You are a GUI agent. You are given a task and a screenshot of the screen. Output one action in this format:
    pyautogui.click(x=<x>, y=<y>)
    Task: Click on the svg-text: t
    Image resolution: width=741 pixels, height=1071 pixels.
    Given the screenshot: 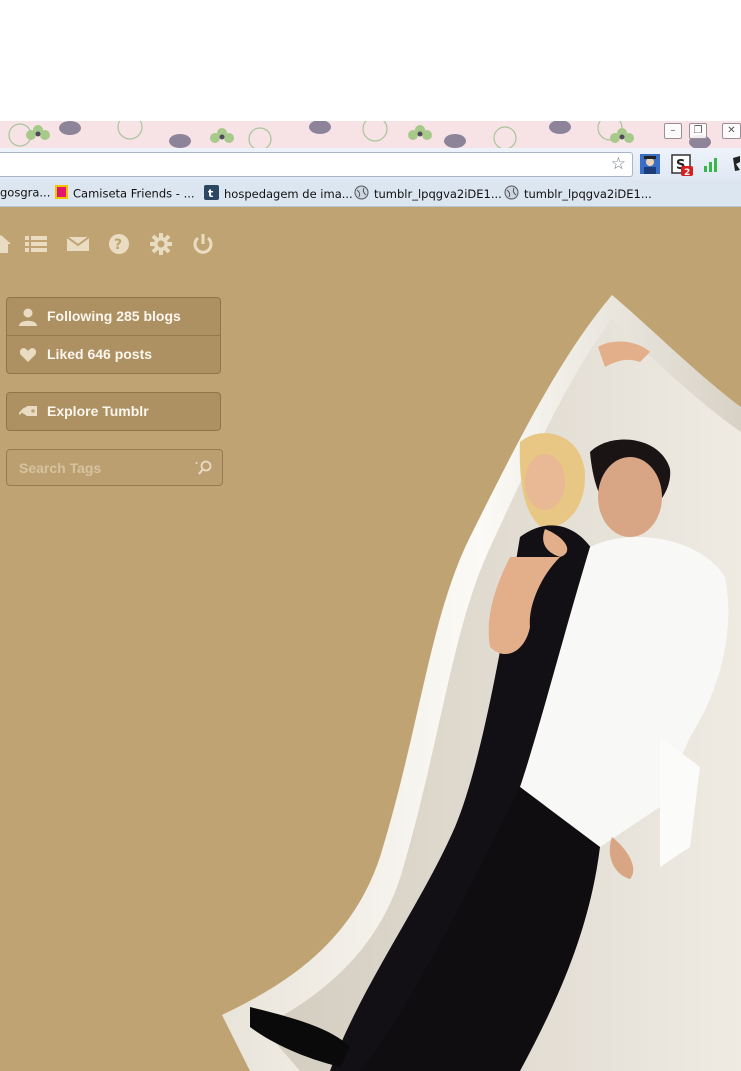 What is the action you would take?
    pyautogui.click(x=210, y=193)
    